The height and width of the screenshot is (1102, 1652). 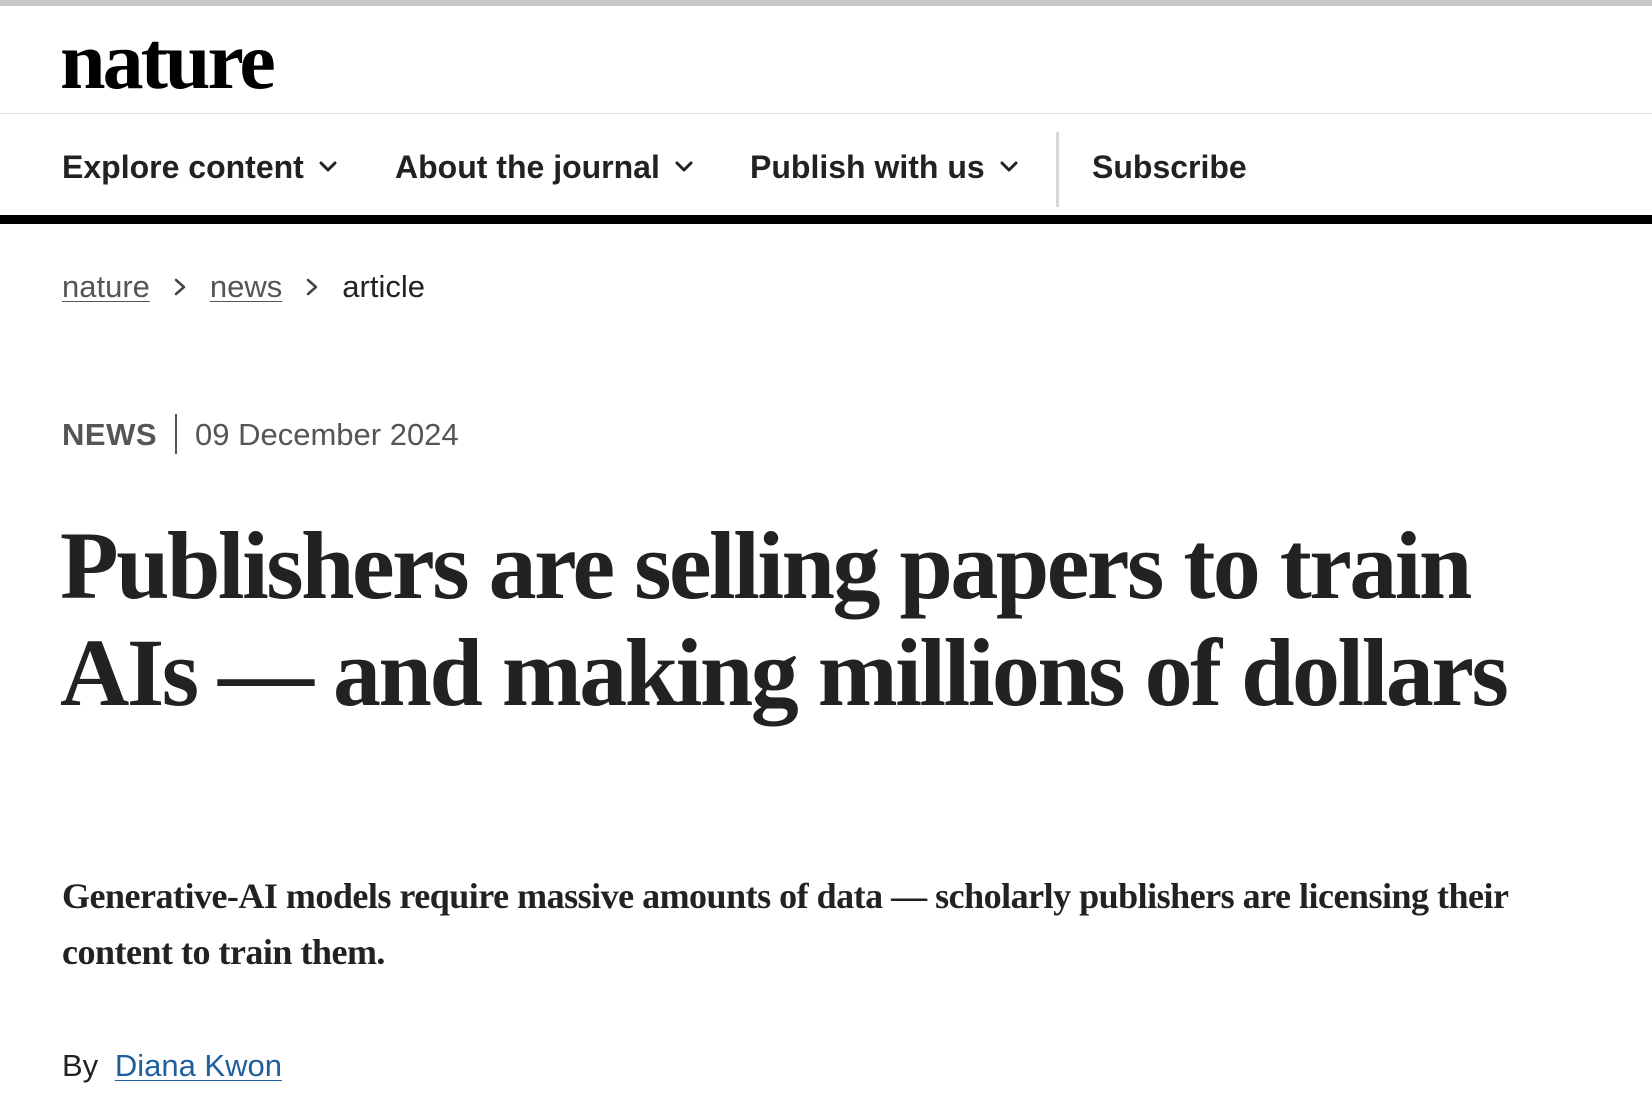 What do you see at coordinates (168, 61) in the screenshot?
I see `nature-logo: nature` at bounding box center [168, 61].